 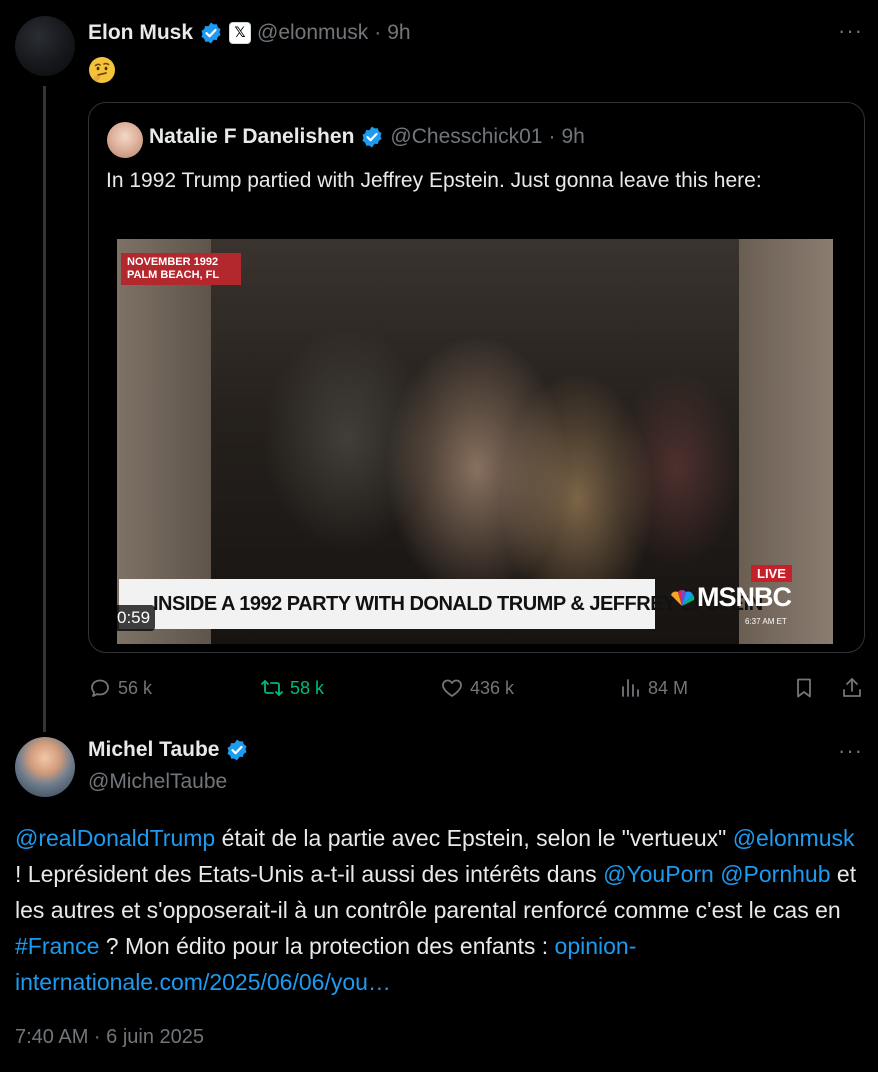 I want to click on reply-author-handle: @MichelTaube, so click(x=157, y=782).